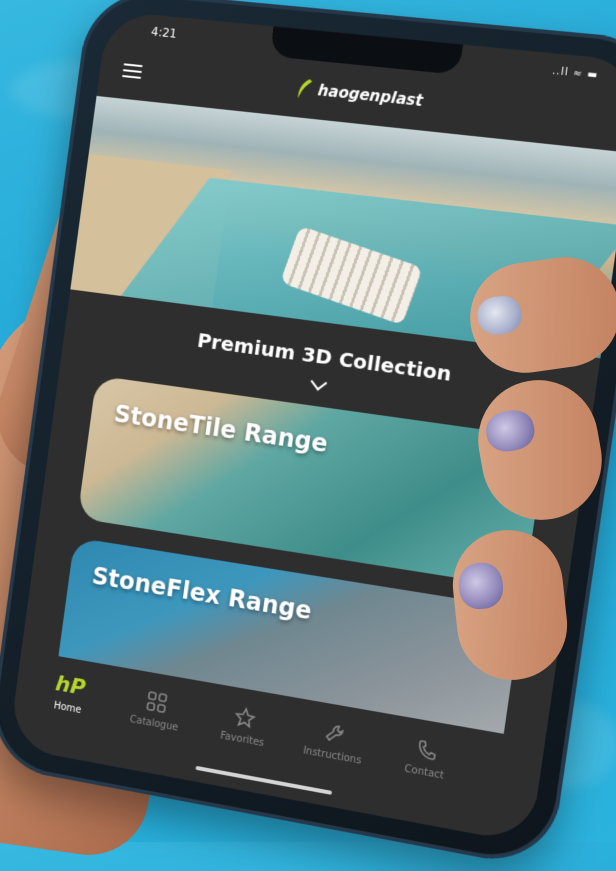 The height and width of the screenshot is (871, 616). What do you see at coordinates (164, 32) in the screenshot?
I see `status-time: 4:21` at bounding box center [164, 32].